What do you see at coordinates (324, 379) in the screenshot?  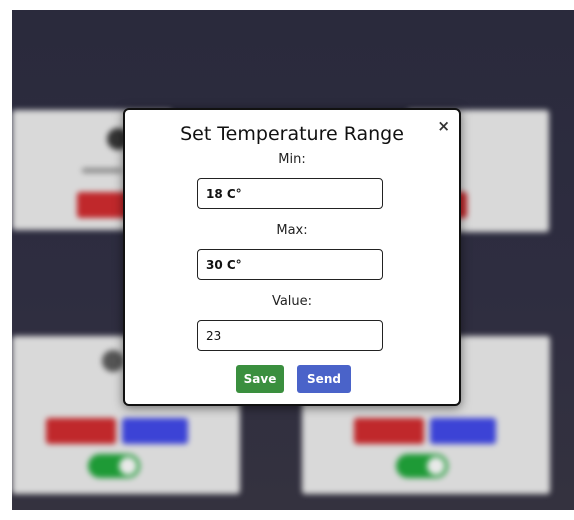 I see `send-button: Send` at bounding box center [324, 379].